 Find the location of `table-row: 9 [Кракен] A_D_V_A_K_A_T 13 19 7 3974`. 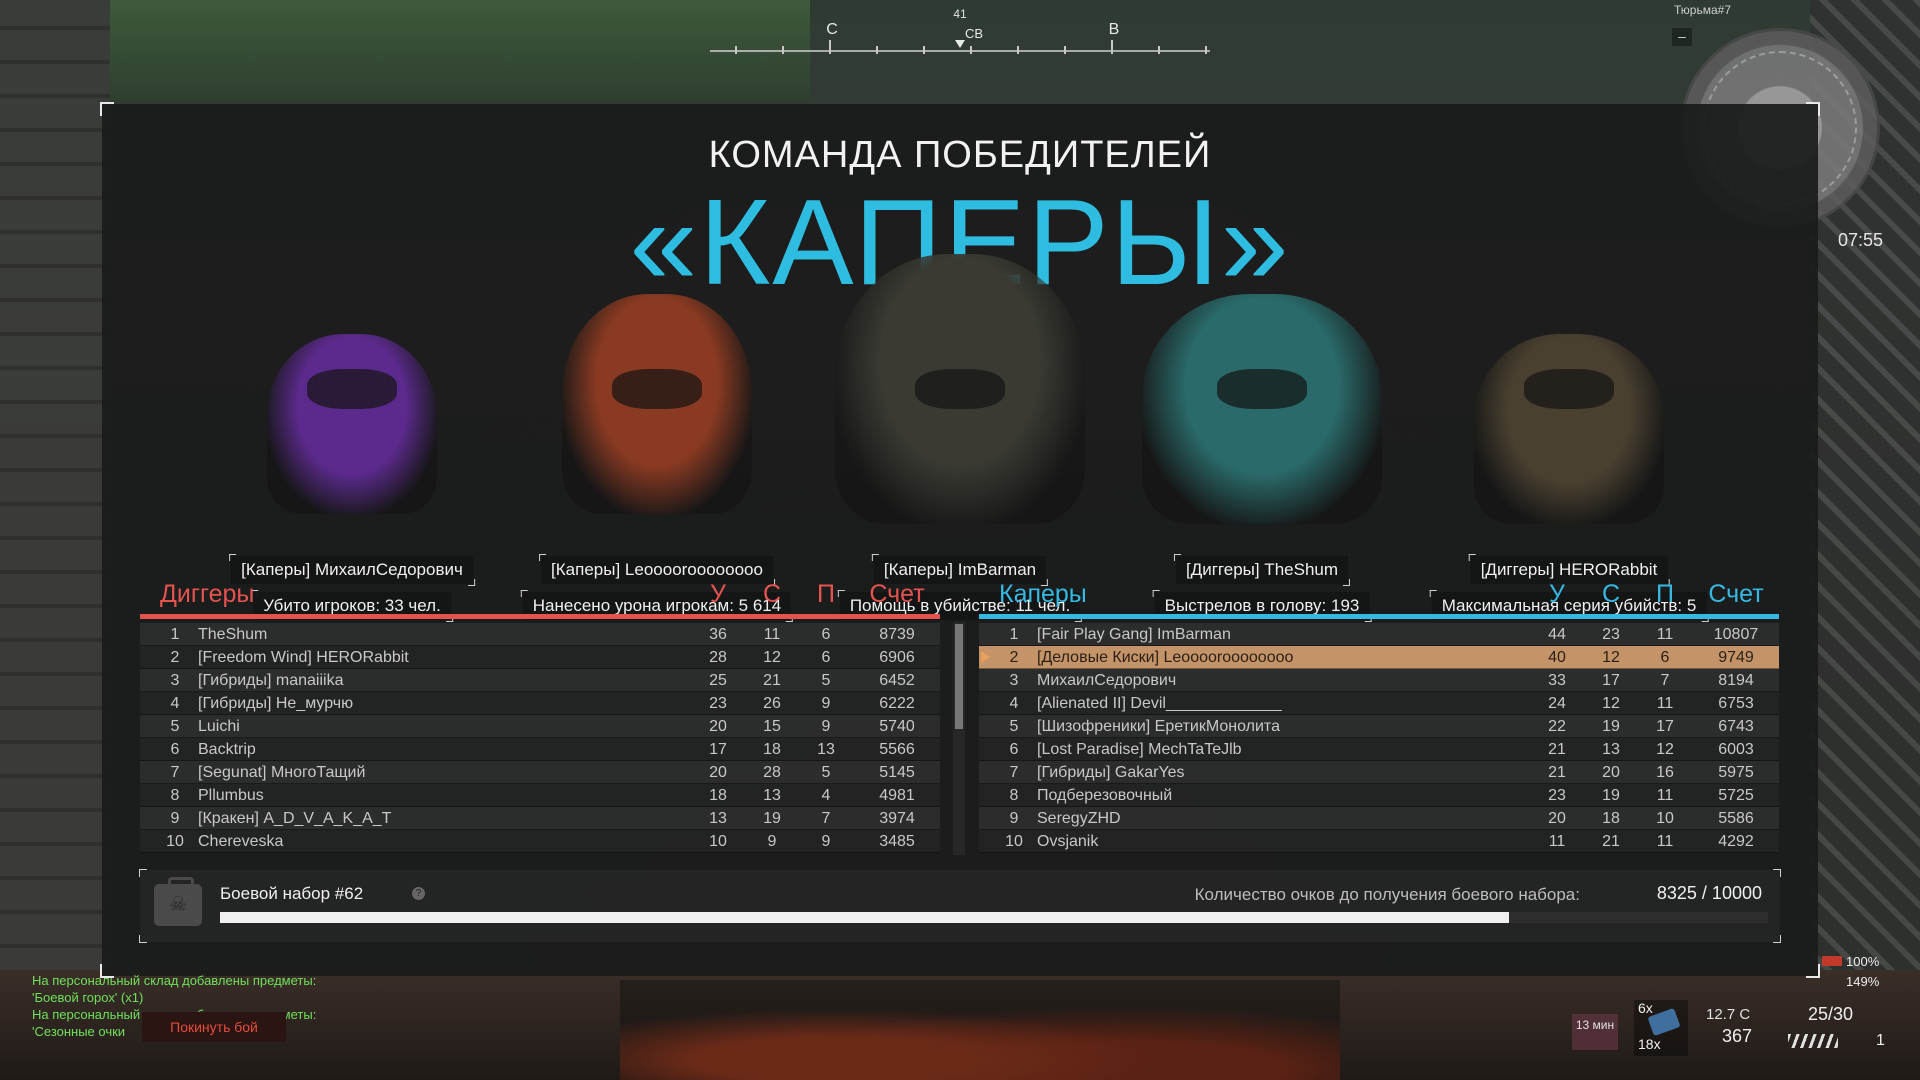

table-row: 9 [Кракен] A_D_V_A_K_A_T 13 19 7 3974 is located at coordinates (540, 818).